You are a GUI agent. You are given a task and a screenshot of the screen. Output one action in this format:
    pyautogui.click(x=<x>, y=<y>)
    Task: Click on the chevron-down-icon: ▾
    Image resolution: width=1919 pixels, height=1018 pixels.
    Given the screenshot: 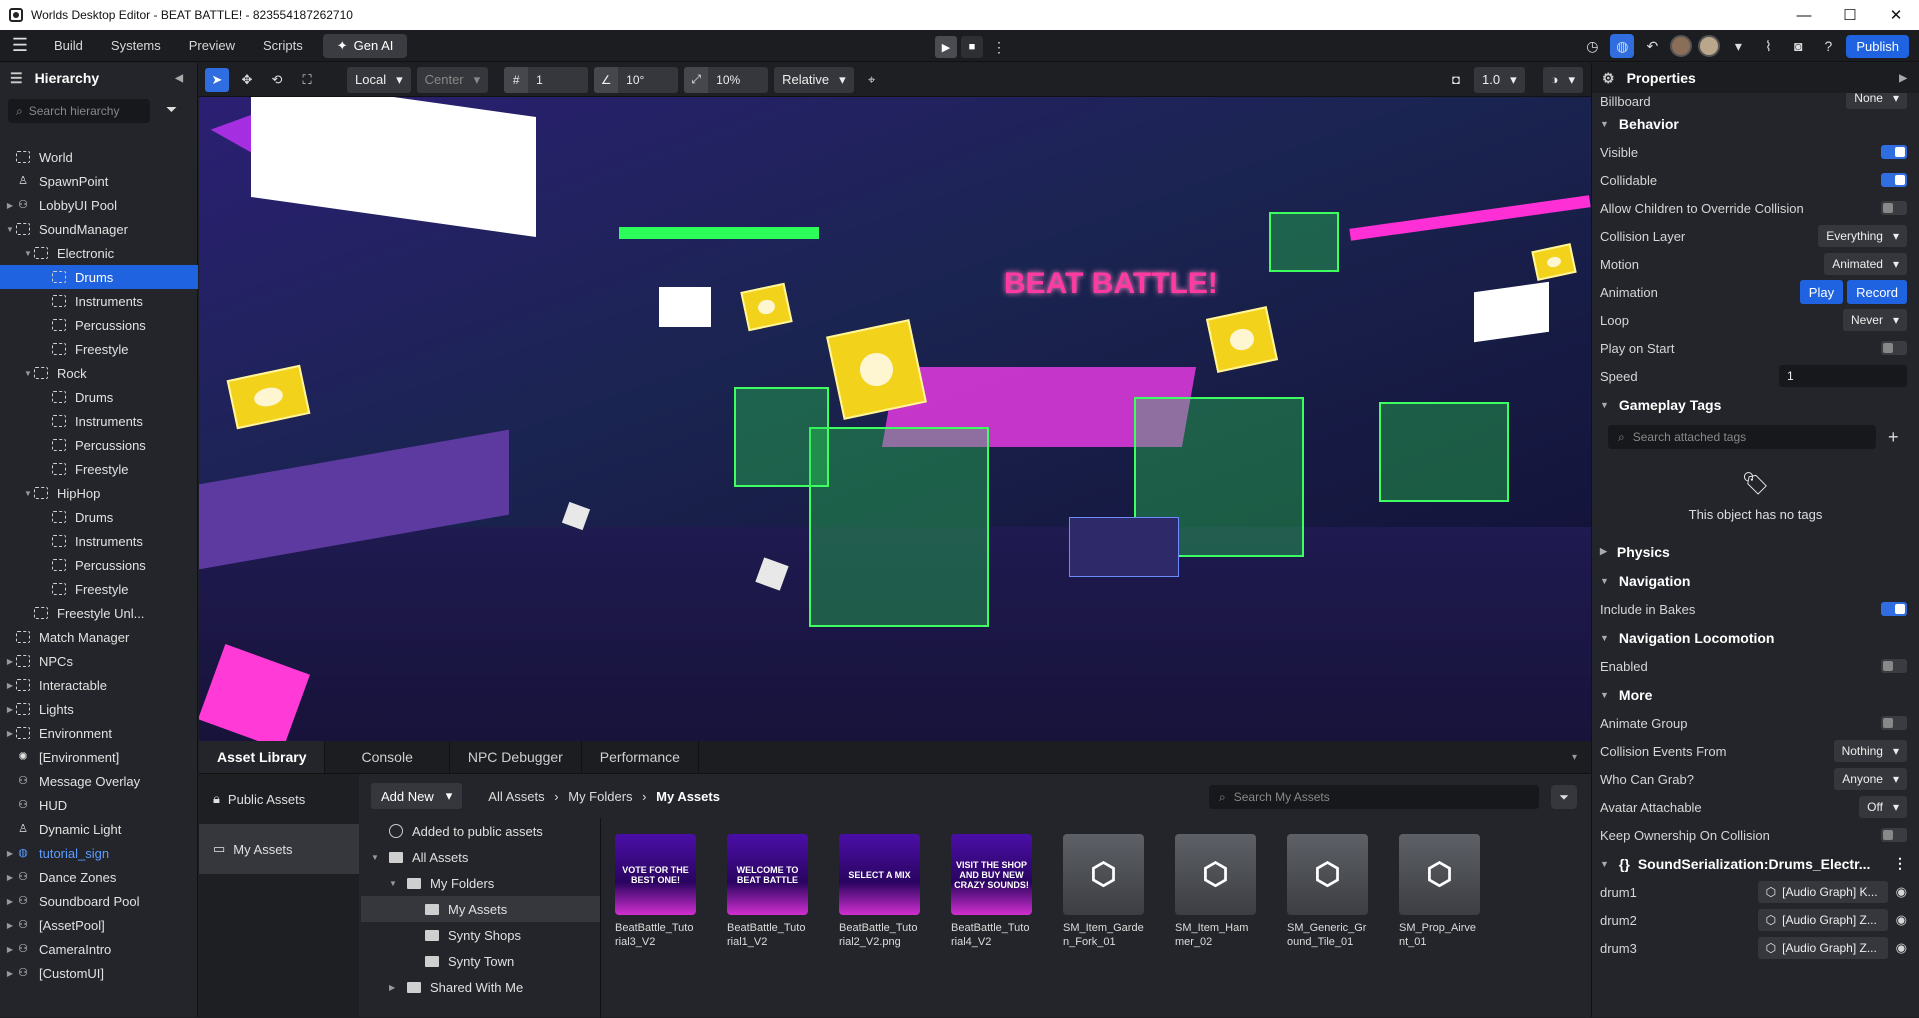 What is the action you would take?
    pyautogui.click(x=1574, y=757)
    